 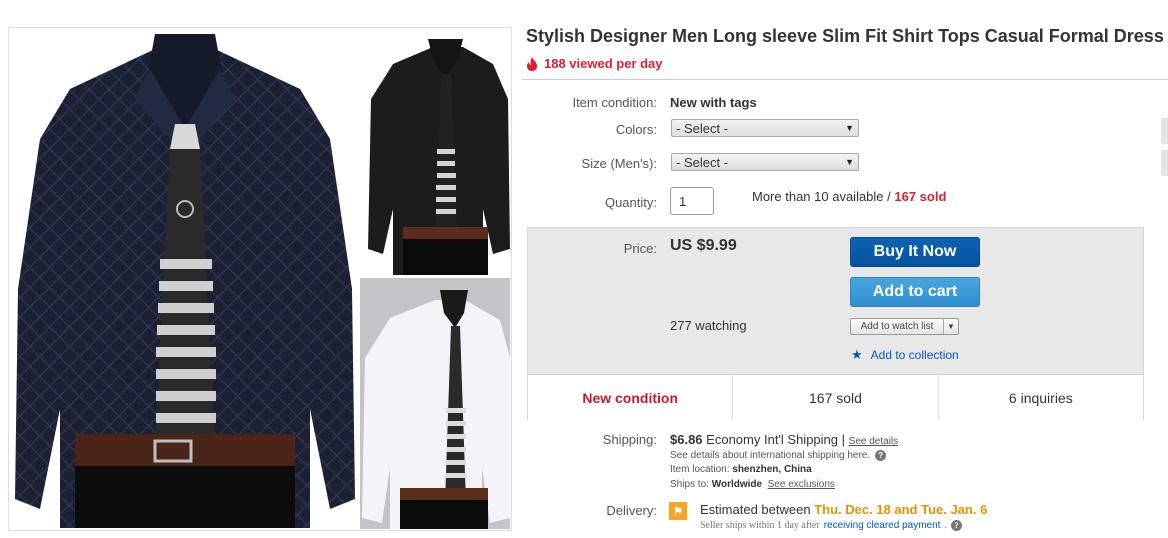 I want to click on size-selected-value: - Select -, so click(x=702, y=162).